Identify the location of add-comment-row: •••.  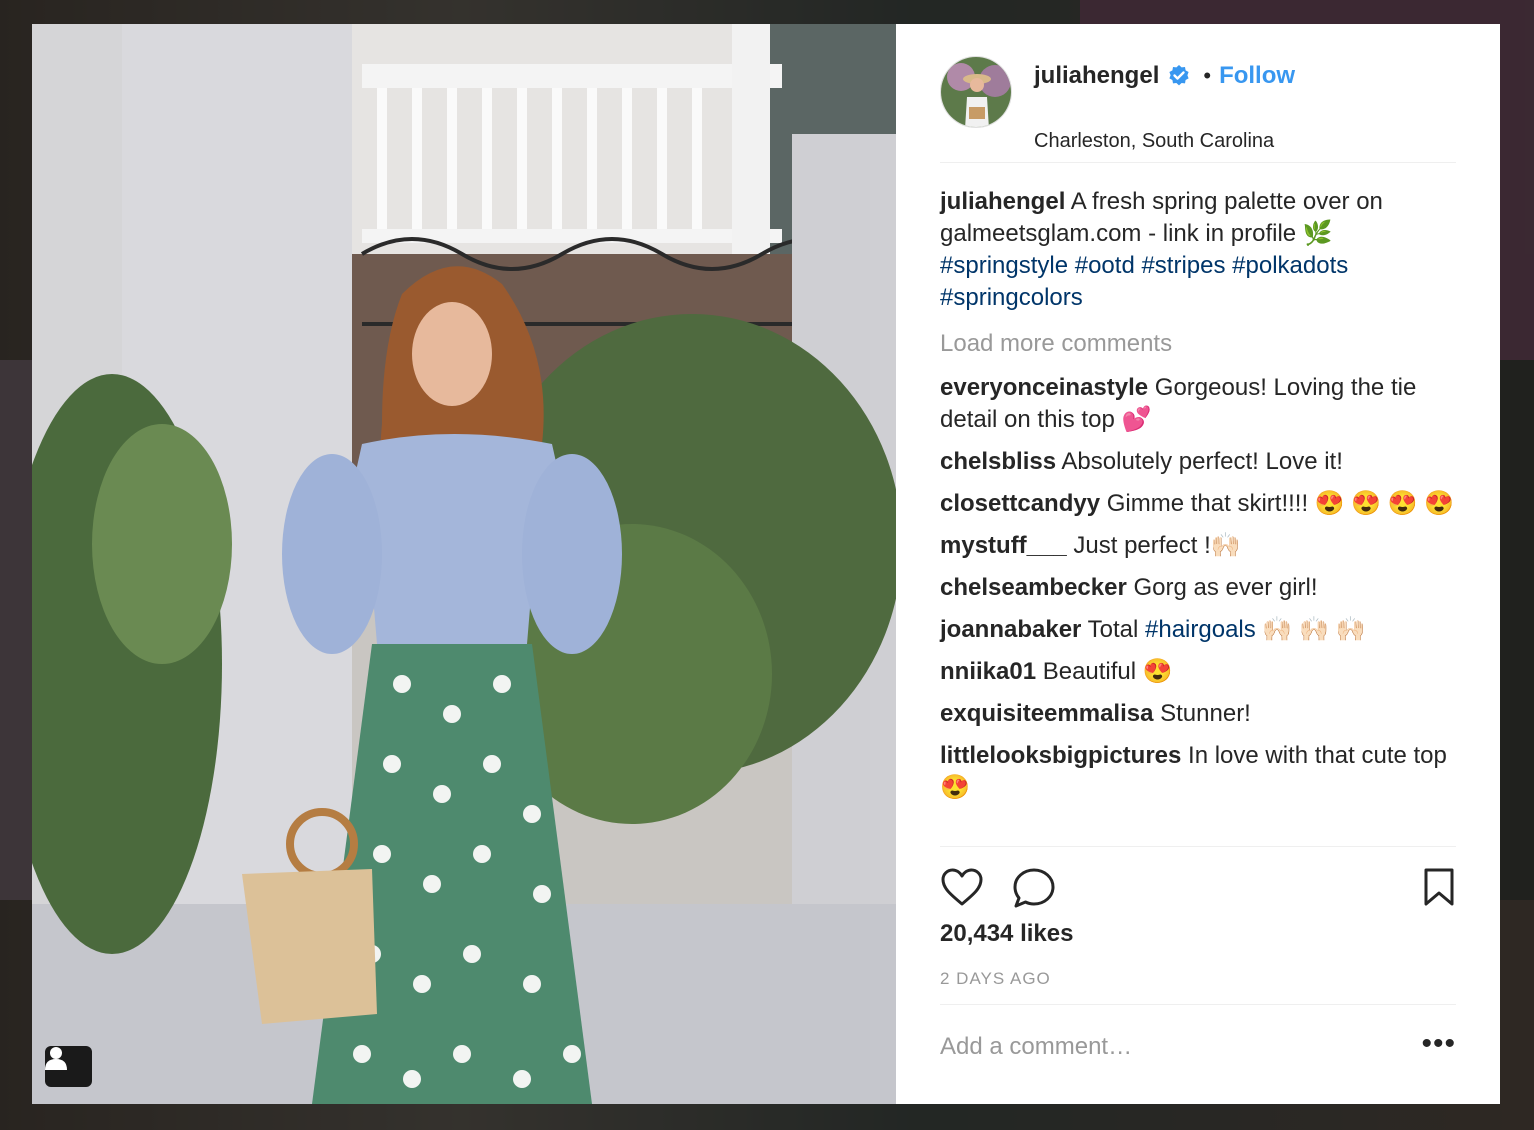
(1198, 1044).